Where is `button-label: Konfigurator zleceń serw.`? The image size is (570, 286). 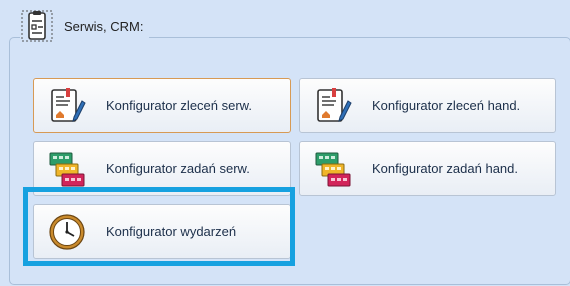
button-label: Konfigurator zleceń serw. is located at coordinates (179, 105).